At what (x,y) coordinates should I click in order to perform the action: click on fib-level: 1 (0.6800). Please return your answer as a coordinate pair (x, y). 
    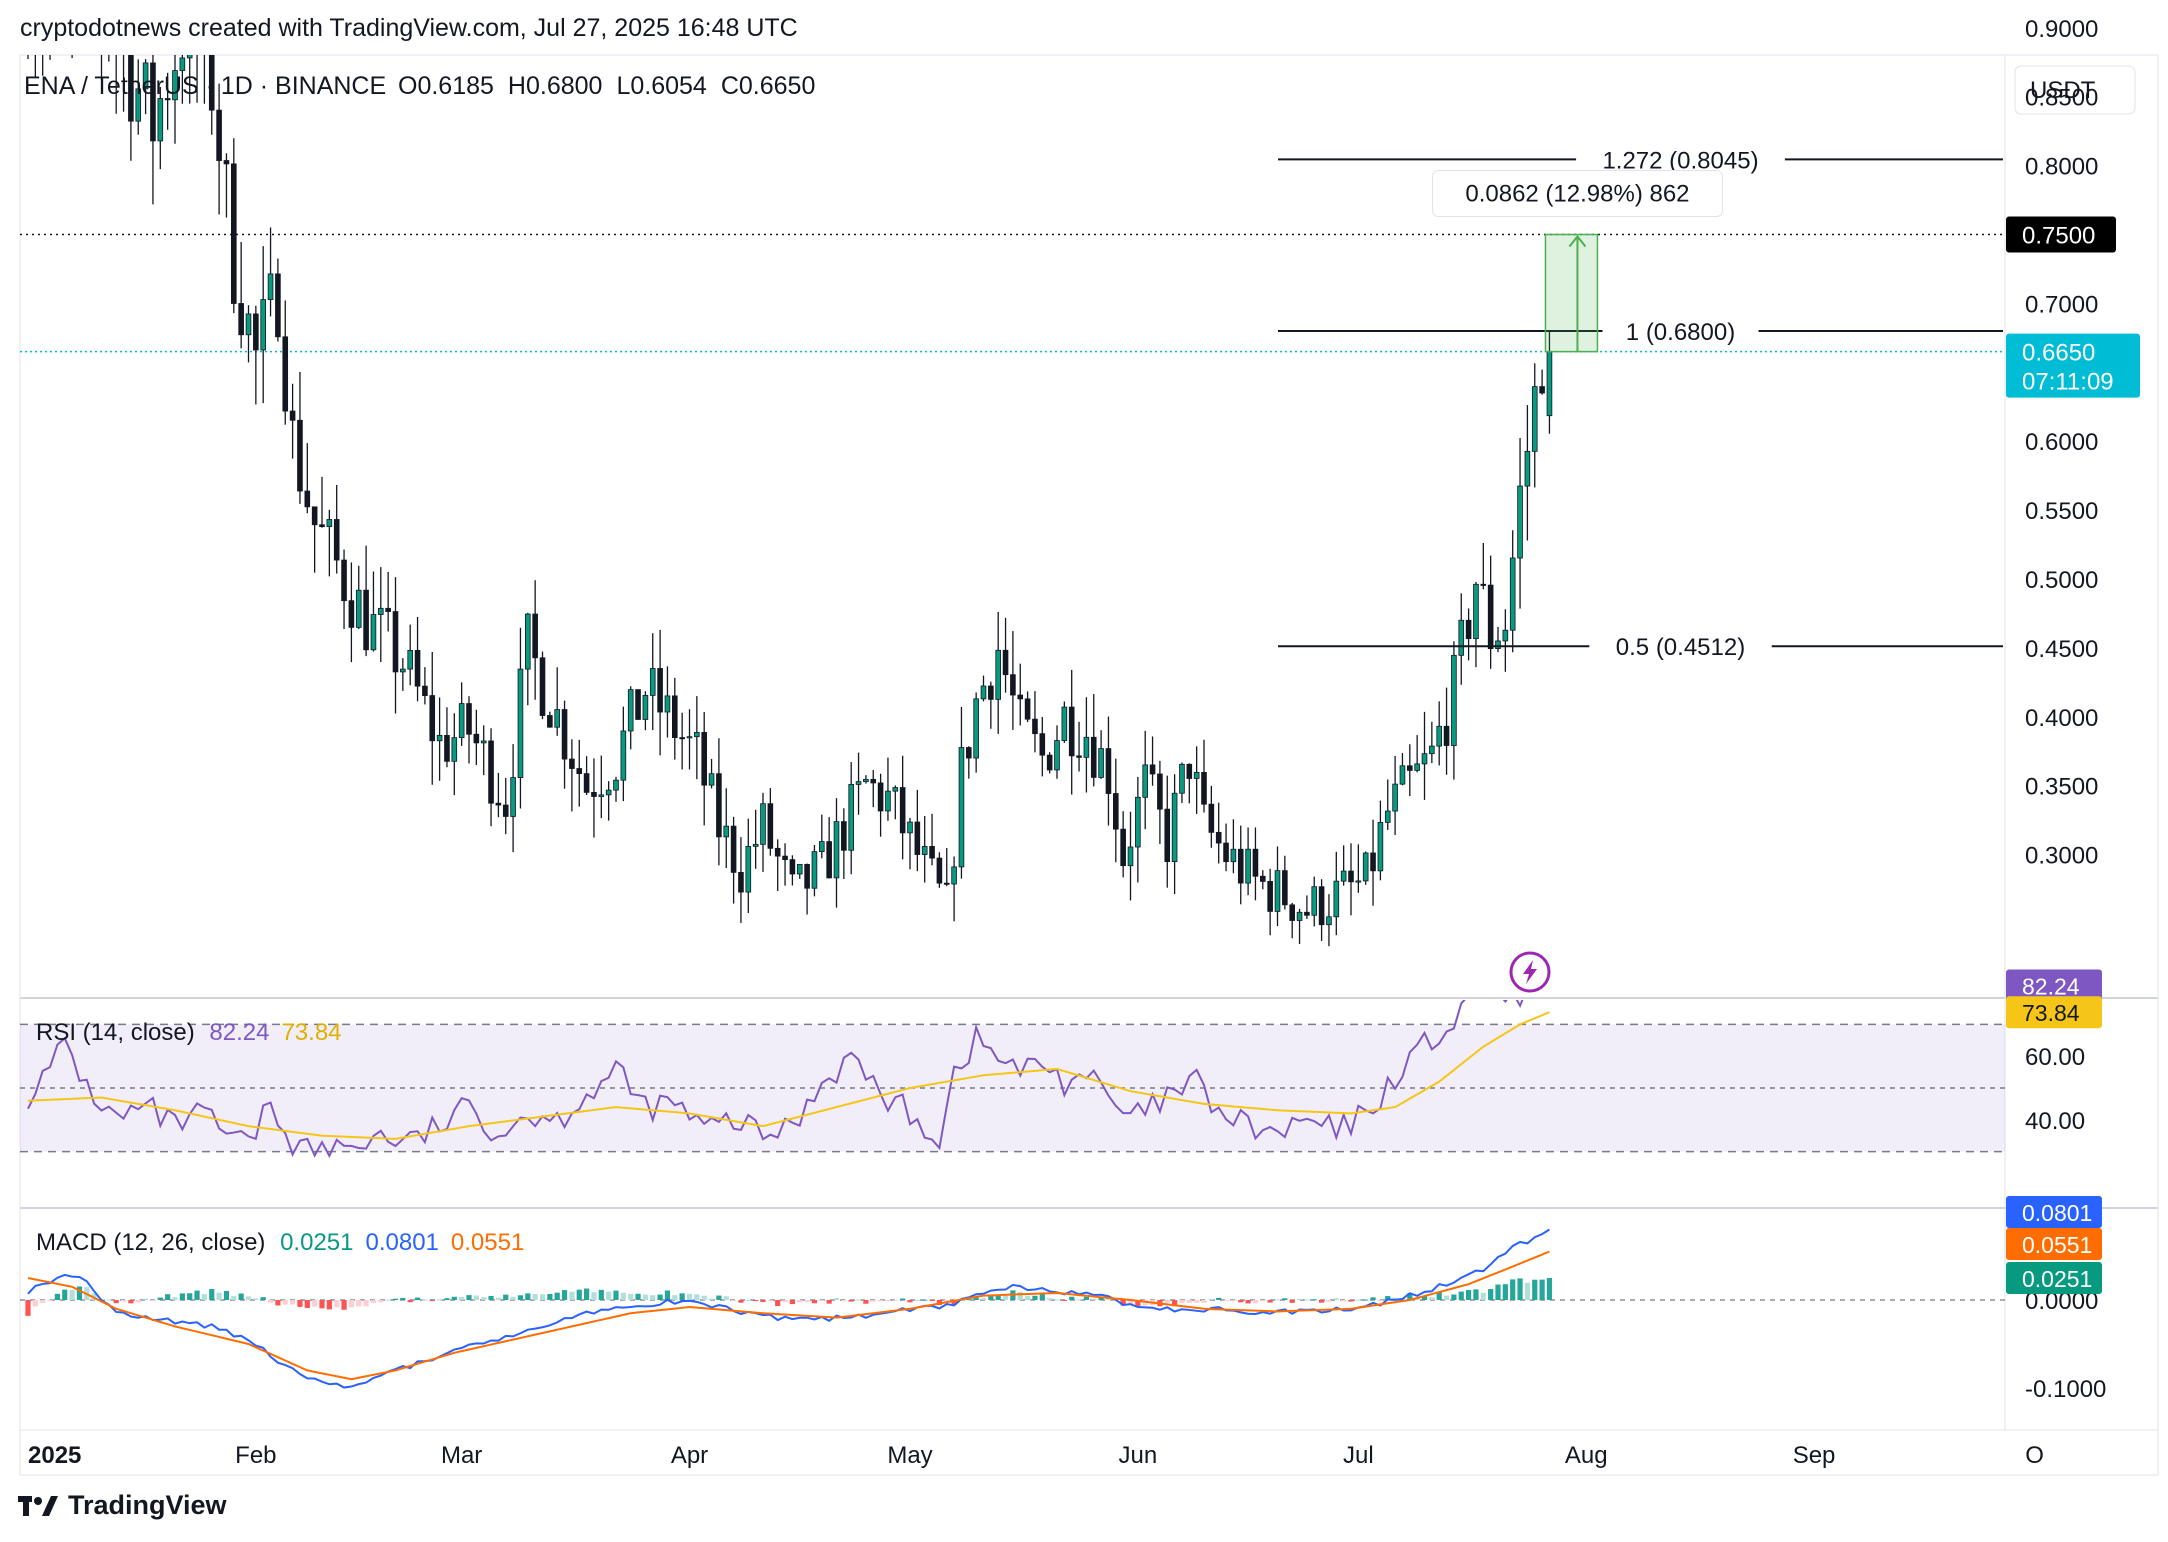
    Looking at the image, I should click on (1640, 332).